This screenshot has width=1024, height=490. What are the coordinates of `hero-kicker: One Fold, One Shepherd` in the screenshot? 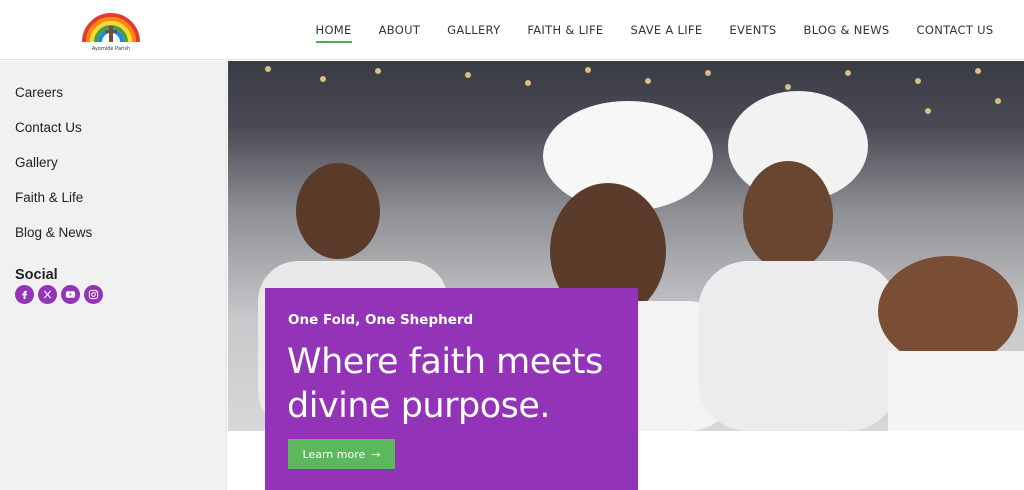 It's located at (381, 320).